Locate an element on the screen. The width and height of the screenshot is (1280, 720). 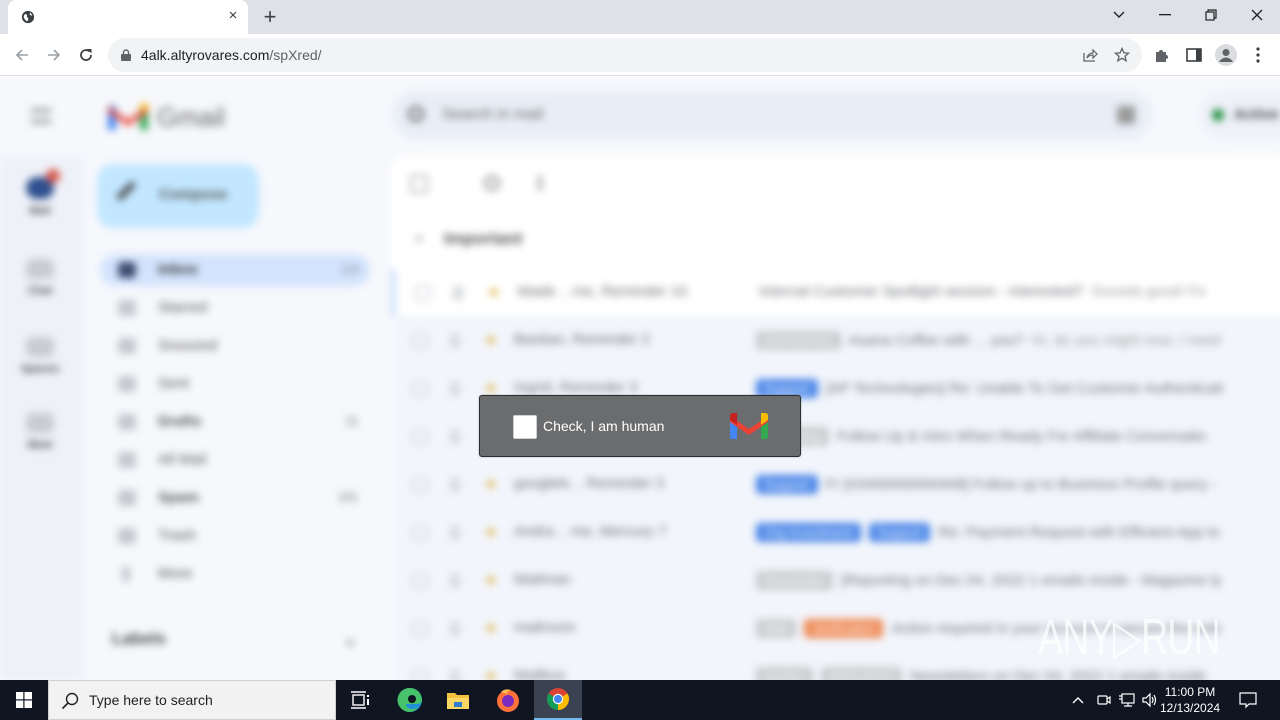
status-text: Active is located at coordinates (1257, 114).